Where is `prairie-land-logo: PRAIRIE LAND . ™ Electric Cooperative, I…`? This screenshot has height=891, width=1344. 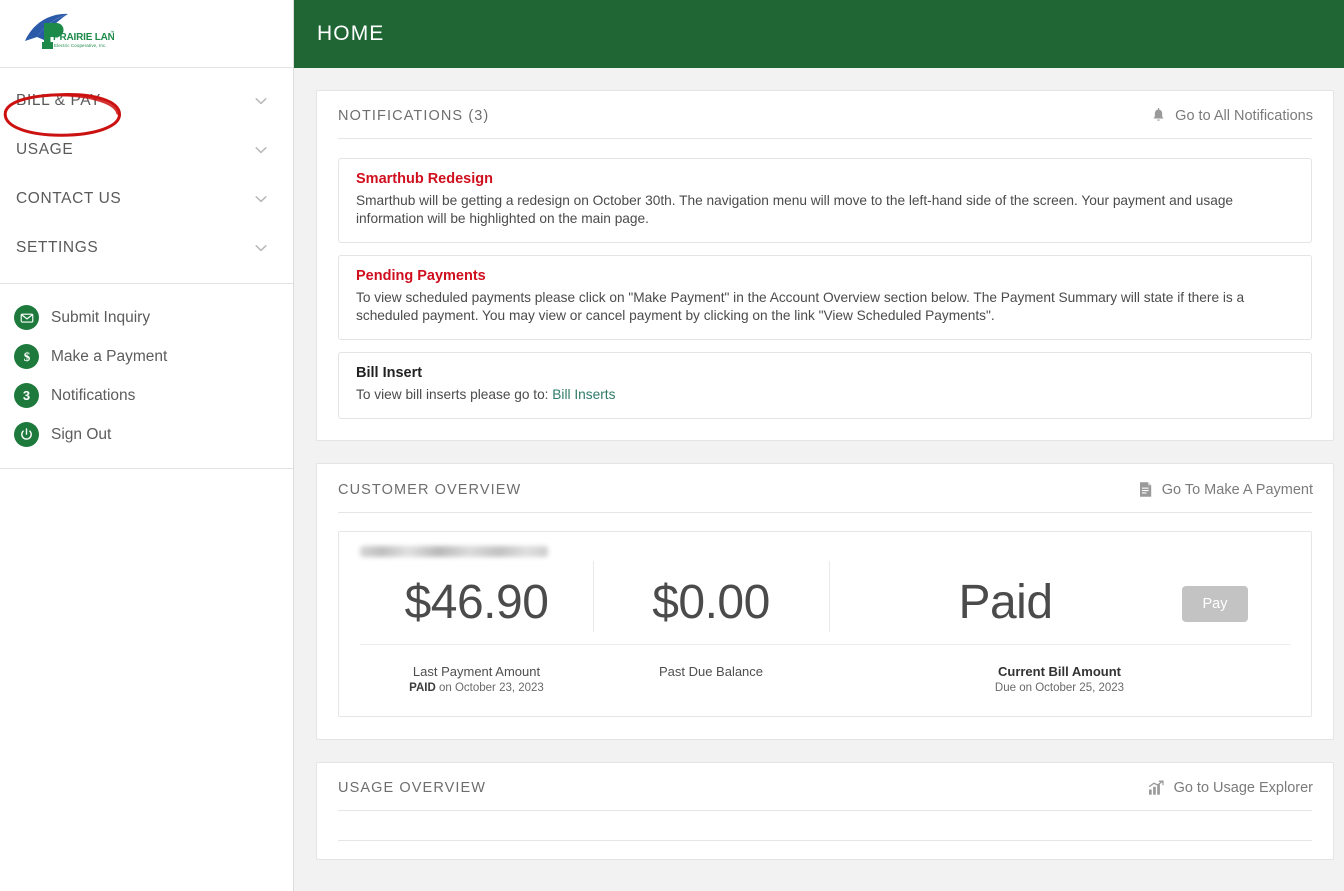
prairie-land-logo: PRAIRIE LAND . ™ Electric Cooperative, I… is located at coordinates (69, 31).